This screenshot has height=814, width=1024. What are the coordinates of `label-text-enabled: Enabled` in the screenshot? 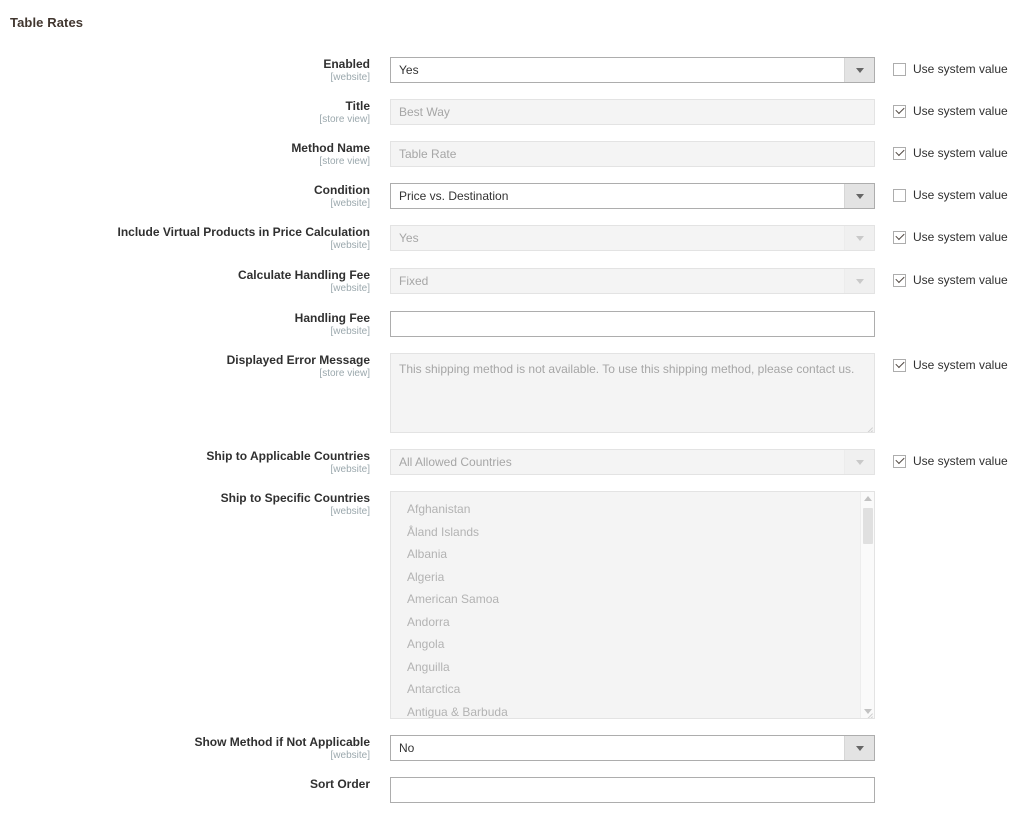 It's located at (346, 64).